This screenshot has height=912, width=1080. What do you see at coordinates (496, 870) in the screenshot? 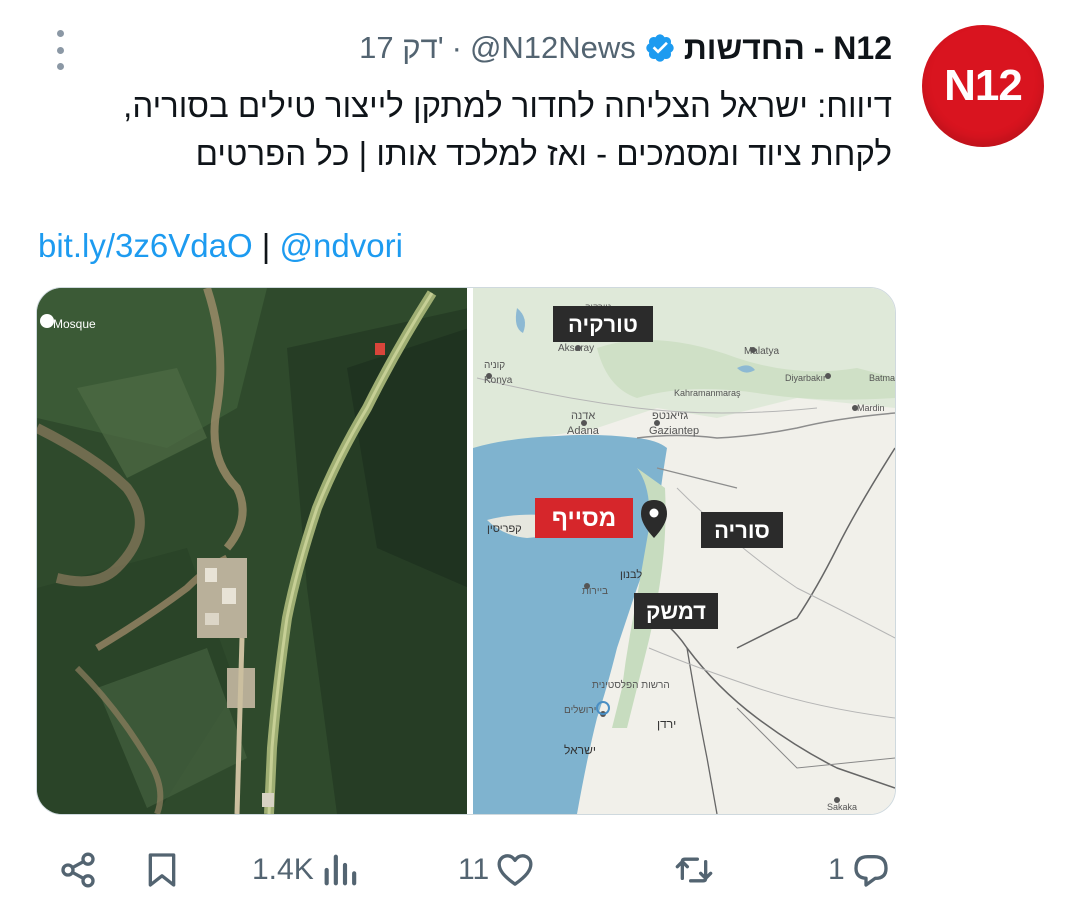
I see `like-button: 11` at bounding box center [496, 870].